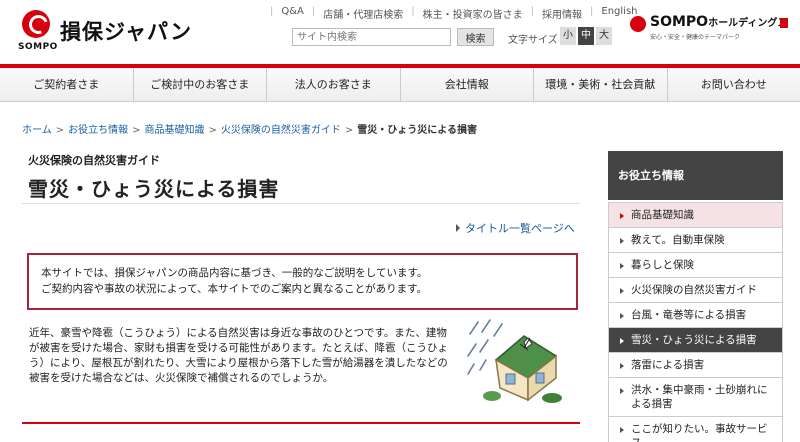 This screenshot has height=442, width=800. Describe the element at coordinates (601, 84) in the screenshot. I see `nav-item-csr: 環境・美術・社会貢献` at that location.